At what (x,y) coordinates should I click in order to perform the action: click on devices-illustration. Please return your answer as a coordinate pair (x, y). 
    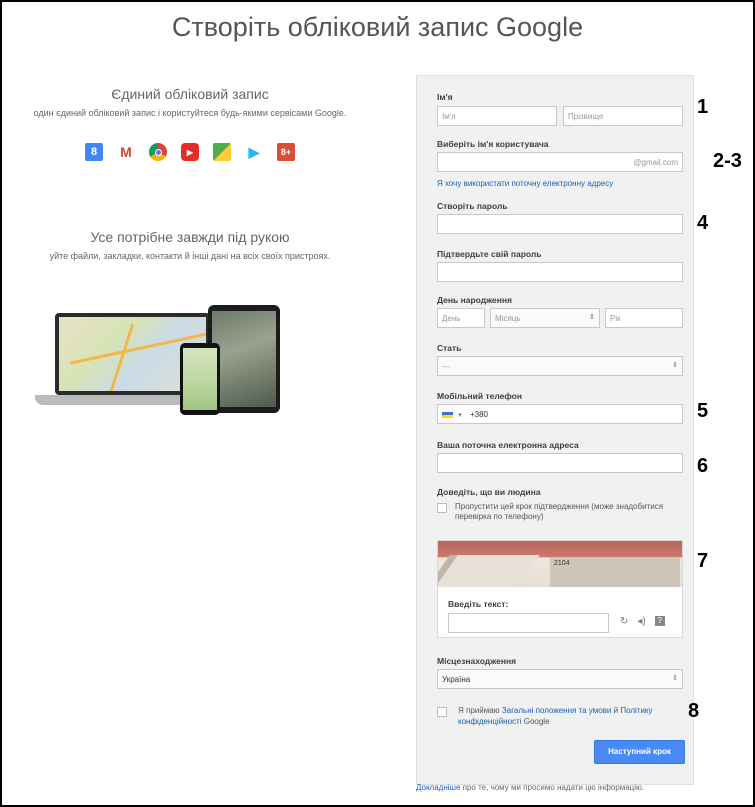
    Looking at the image, I should click on (155, 360).